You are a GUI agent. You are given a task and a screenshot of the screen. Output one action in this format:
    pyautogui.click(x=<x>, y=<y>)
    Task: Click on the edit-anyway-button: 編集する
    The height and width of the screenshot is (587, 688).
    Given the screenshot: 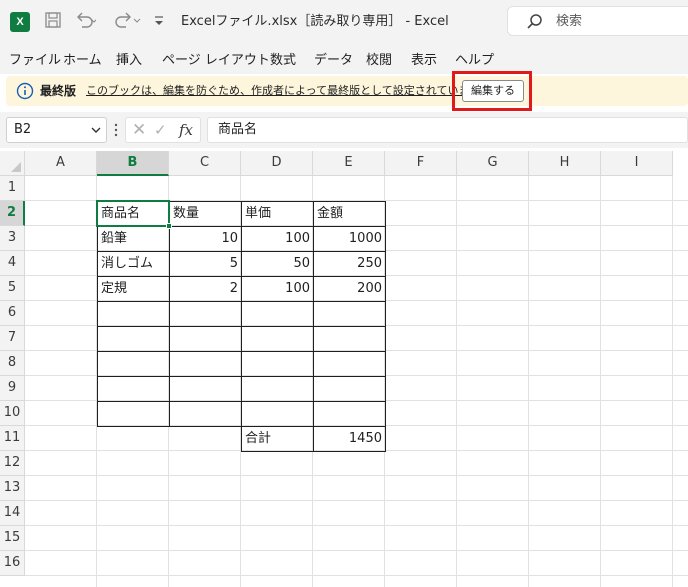 What is the action you would take?
    pyautogui.click(x=493, y=91)
    